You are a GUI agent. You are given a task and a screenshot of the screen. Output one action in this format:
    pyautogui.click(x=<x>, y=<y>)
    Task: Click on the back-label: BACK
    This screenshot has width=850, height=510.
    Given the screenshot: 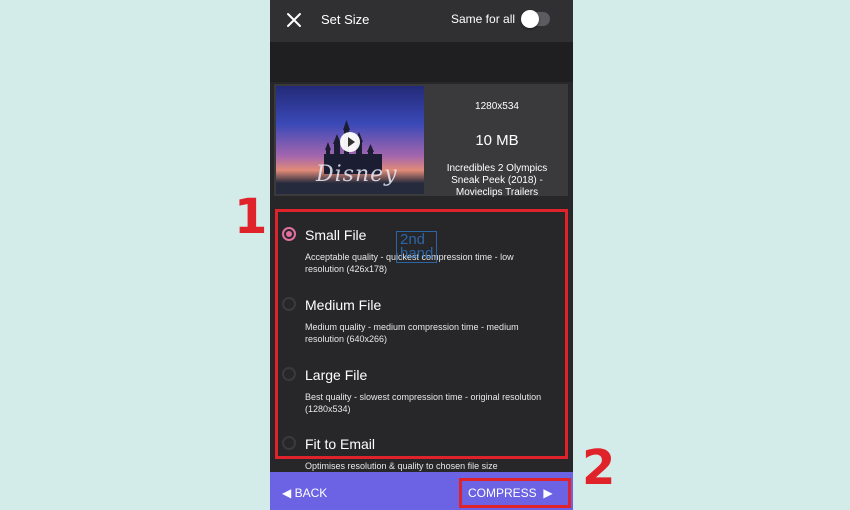 What is the action you would take?
    pyautogui.click(x=311, y=493)
    